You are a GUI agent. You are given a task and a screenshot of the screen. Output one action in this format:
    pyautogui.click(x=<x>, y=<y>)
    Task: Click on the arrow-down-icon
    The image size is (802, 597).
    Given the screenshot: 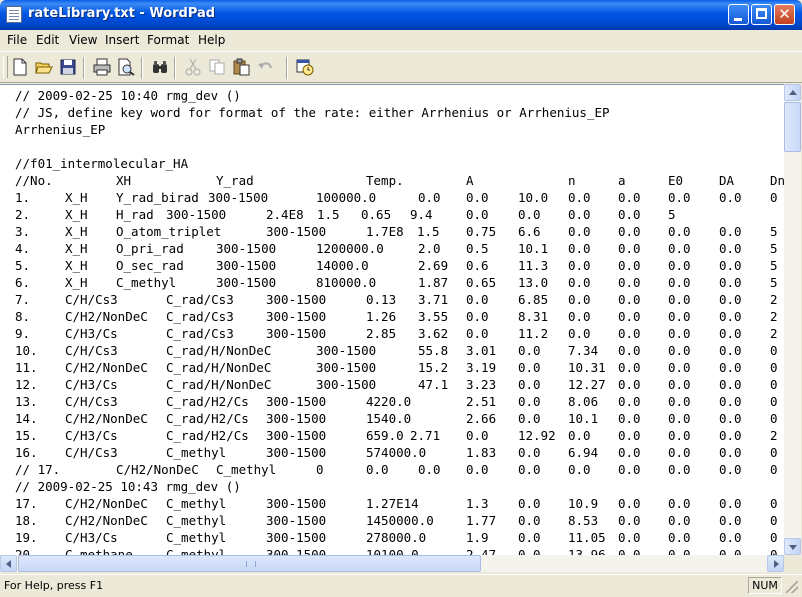 What is the action you would take?
    pyautogui.click(x=793, y=547)
    